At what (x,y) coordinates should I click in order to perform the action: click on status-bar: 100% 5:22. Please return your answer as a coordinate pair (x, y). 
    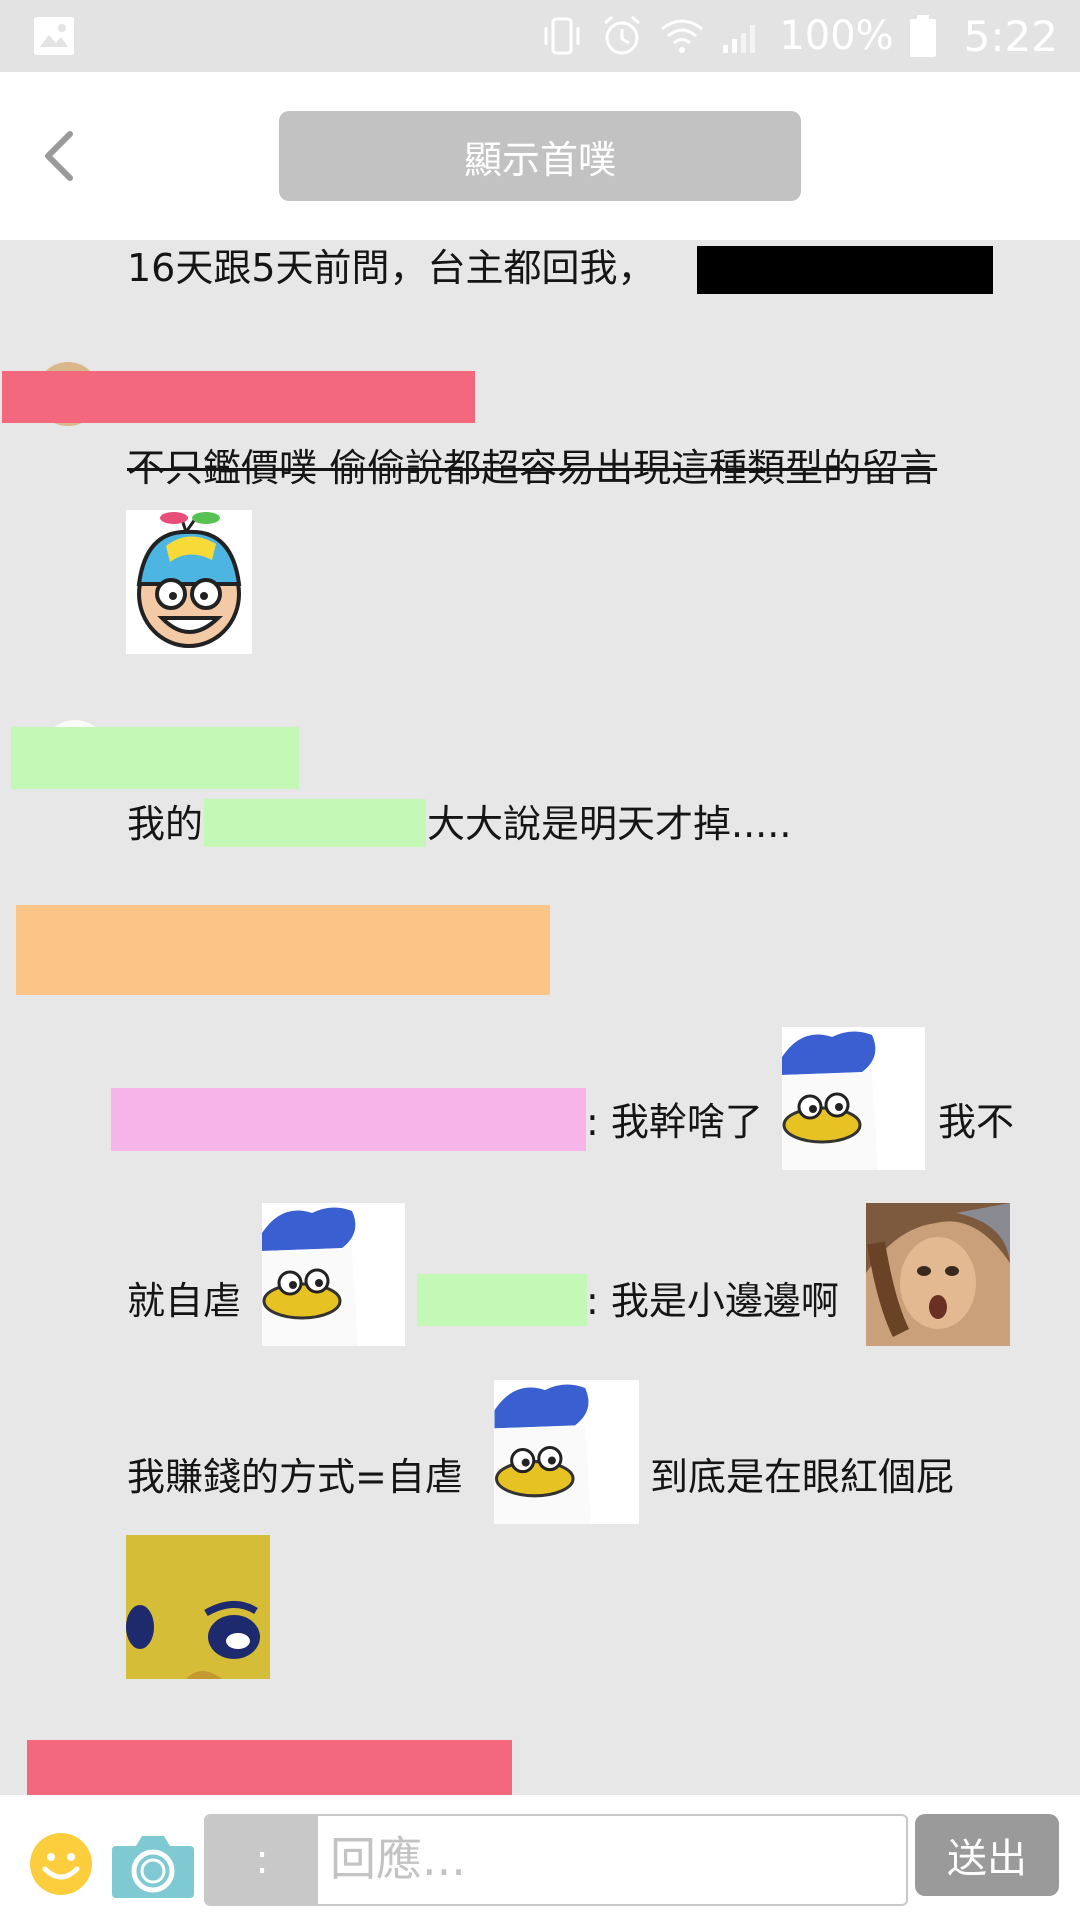
    Looking at the image, I should click on (540, 36).